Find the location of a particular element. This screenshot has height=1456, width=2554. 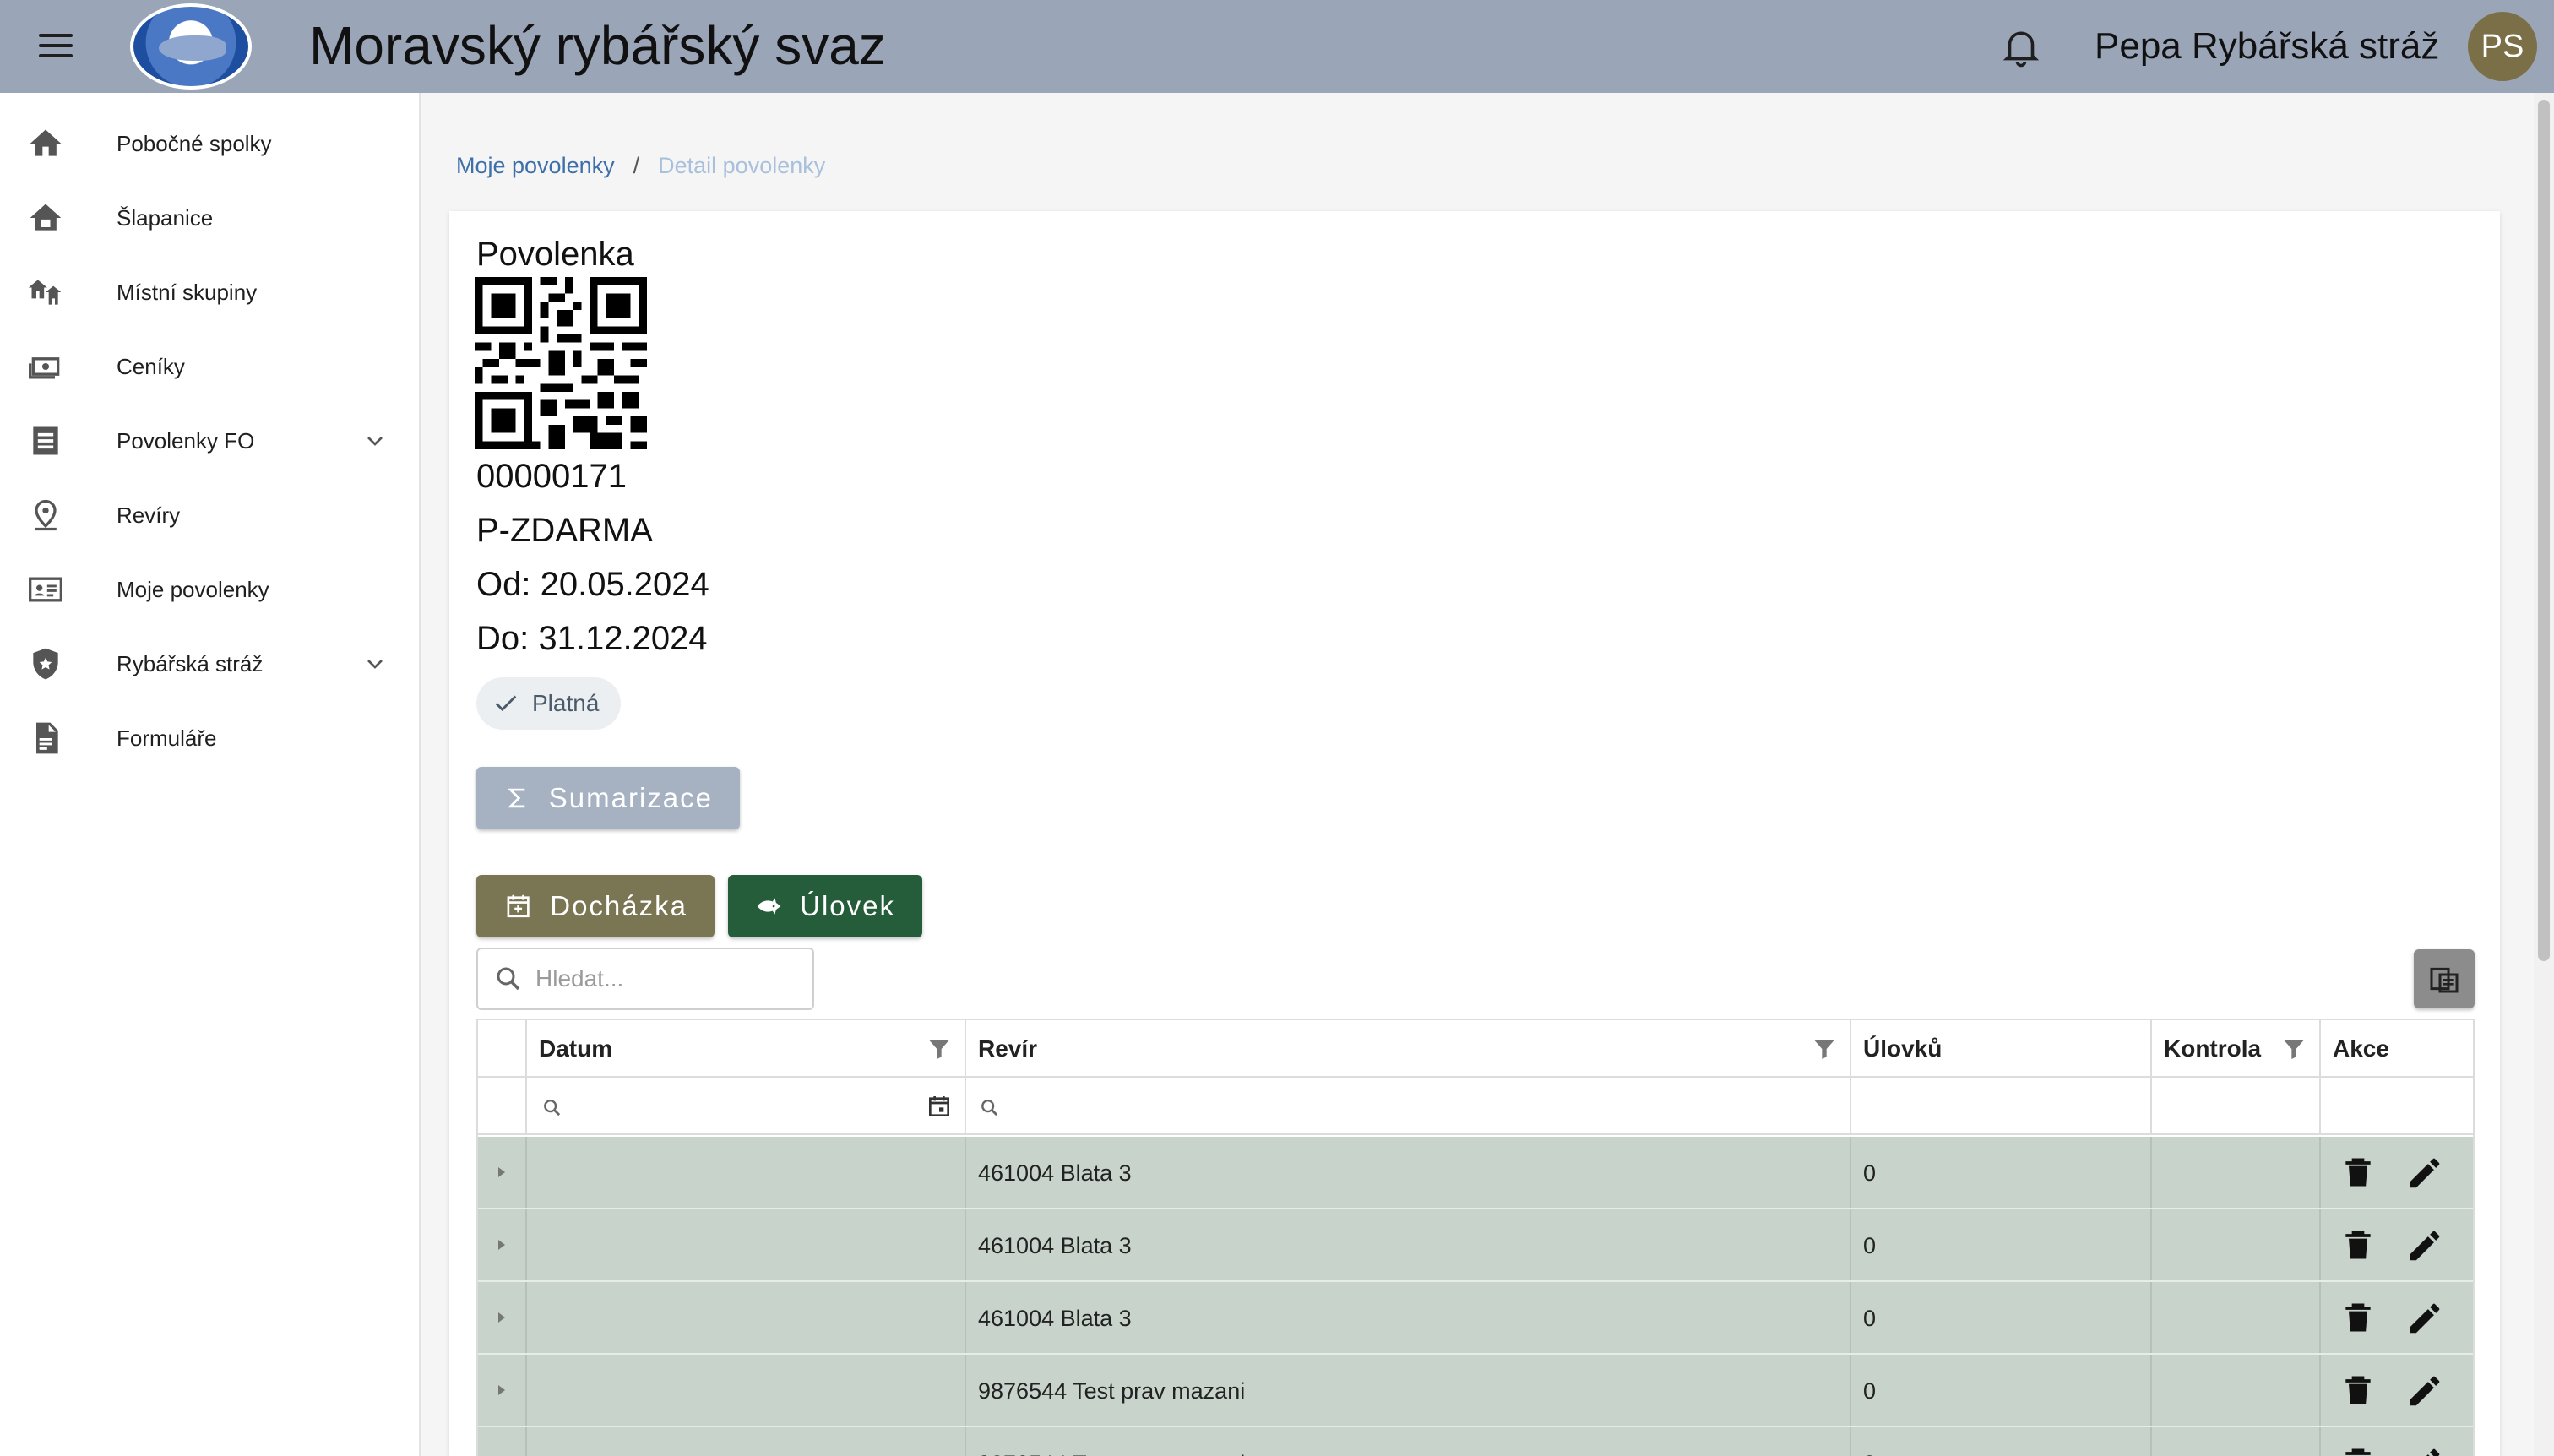

search-field is located at coordinates (645, 979).